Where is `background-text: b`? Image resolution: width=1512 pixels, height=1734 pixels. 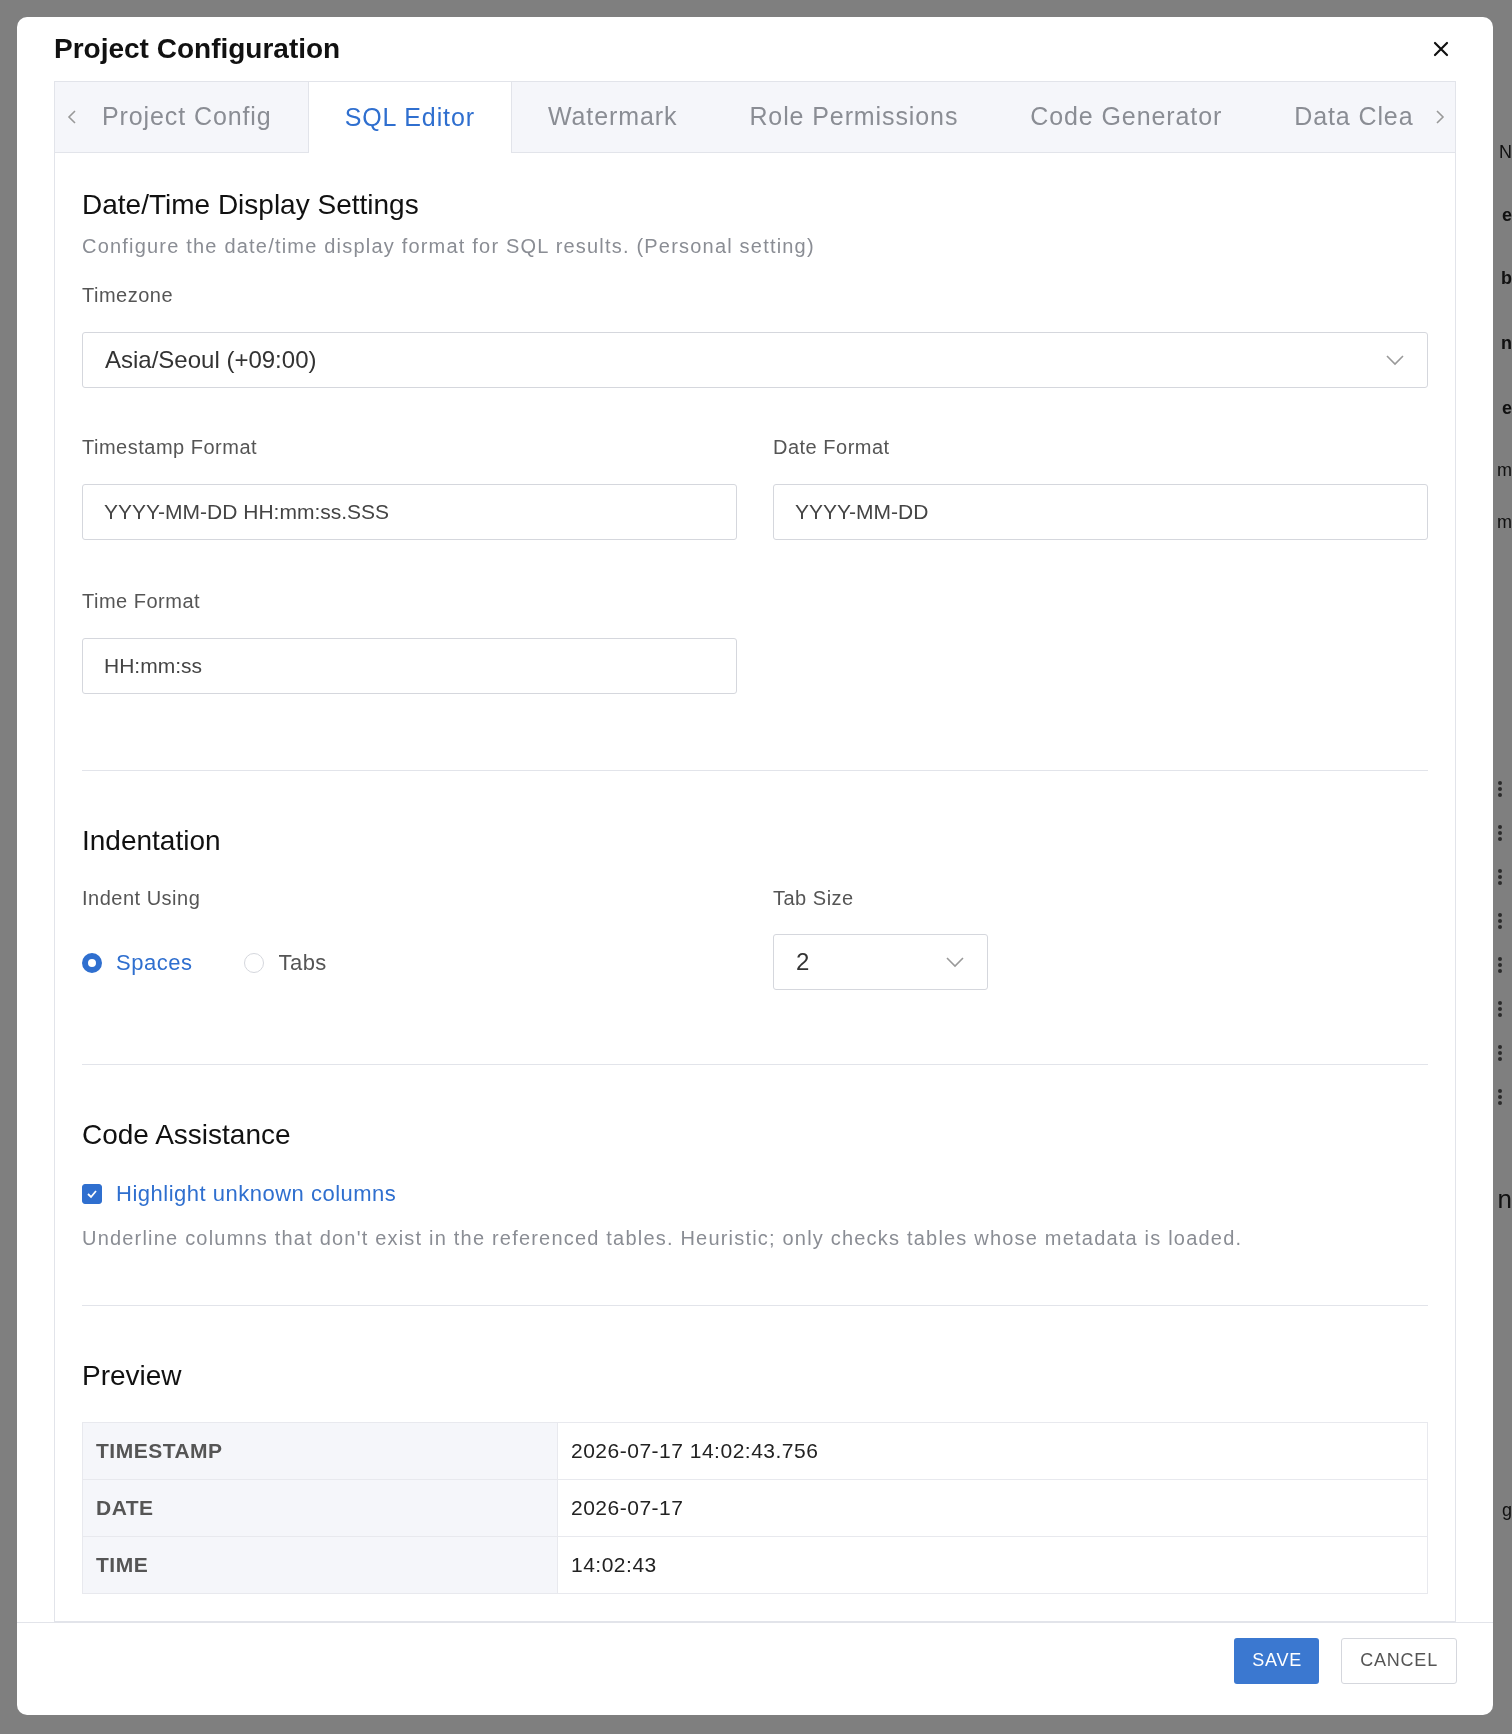
background-text: b is located at coordinates (1506, 278).